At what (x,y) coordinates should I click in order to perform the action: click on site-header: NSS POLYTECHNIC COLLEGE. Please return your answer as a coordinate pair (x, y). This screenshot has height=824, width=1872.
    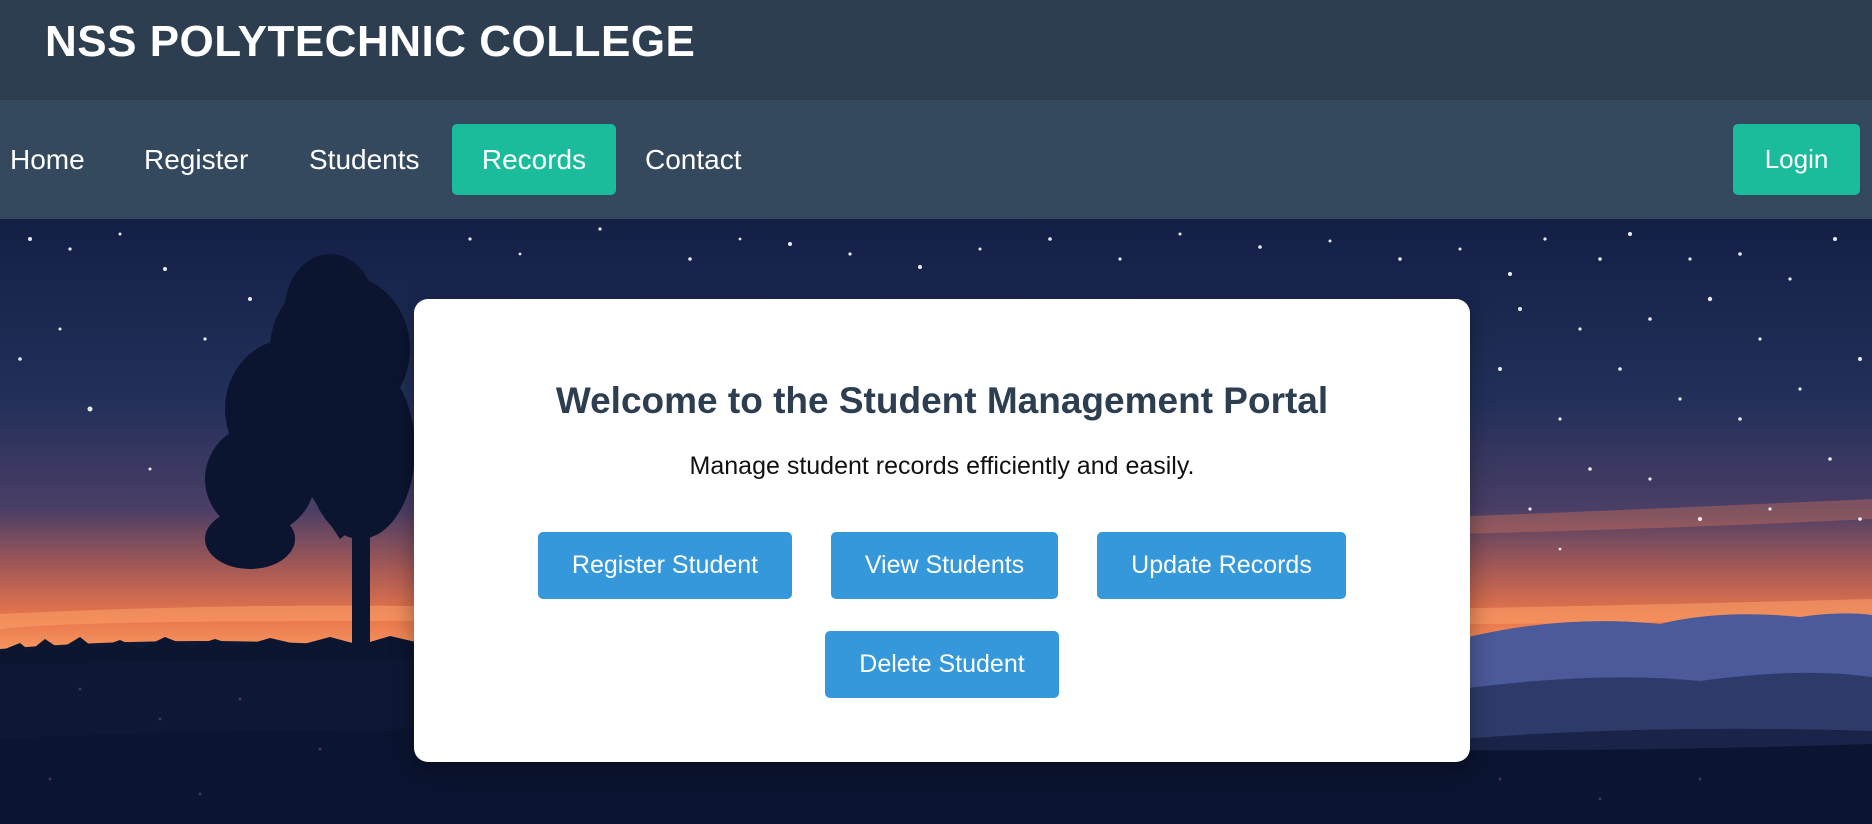
    Looking at the image, I should click on (936, 50).